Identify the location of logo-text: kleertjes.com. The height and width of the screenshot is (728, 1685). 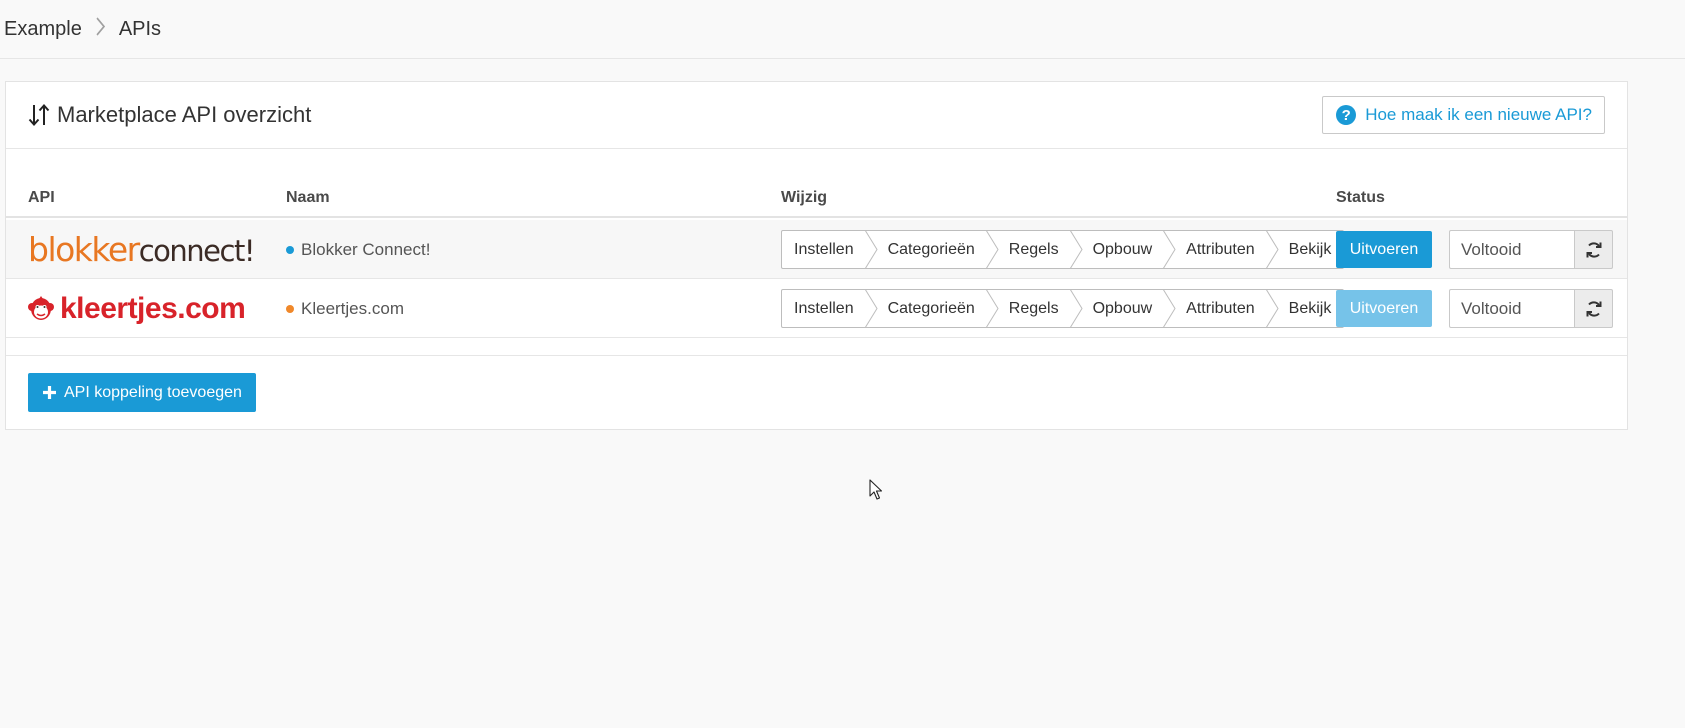
(153, 308).